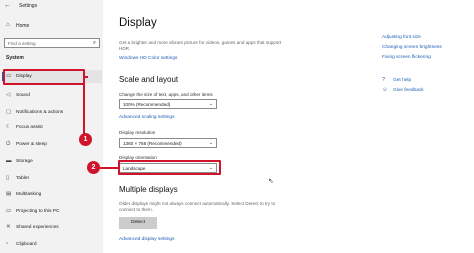  I want to click on help-icon: ?, so click(384, 80).